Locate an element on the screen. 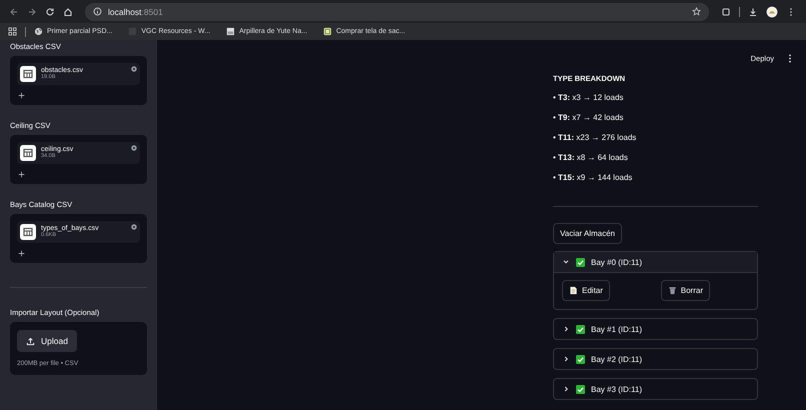  chevron-down-icon is located at coordinates (566, 262).